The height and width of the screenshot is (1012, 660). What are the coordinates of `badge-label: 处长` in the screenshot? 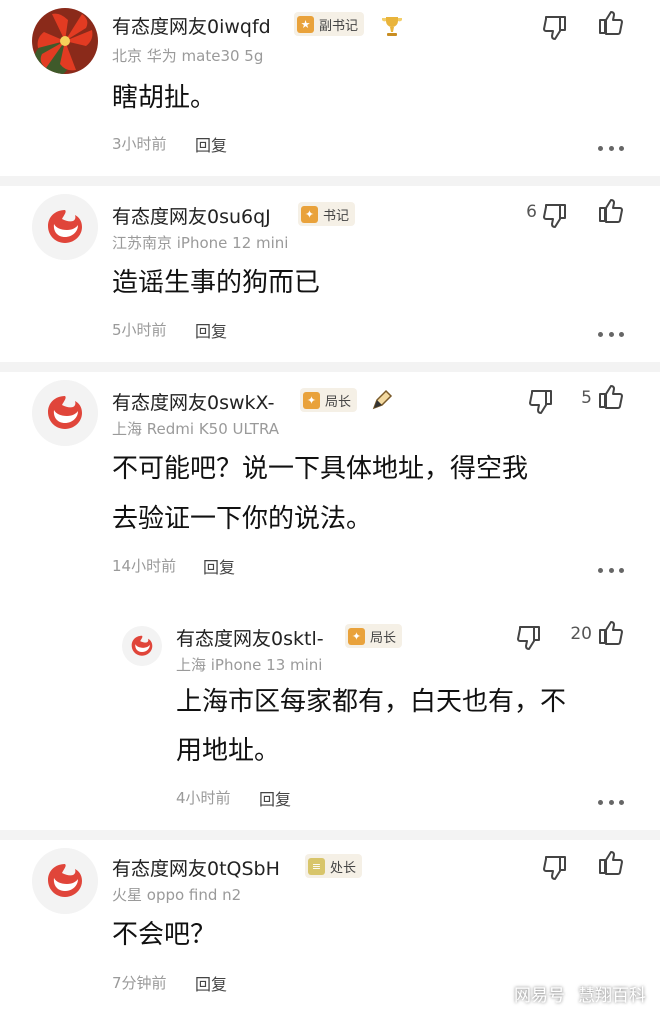 It's located at (343, 868).